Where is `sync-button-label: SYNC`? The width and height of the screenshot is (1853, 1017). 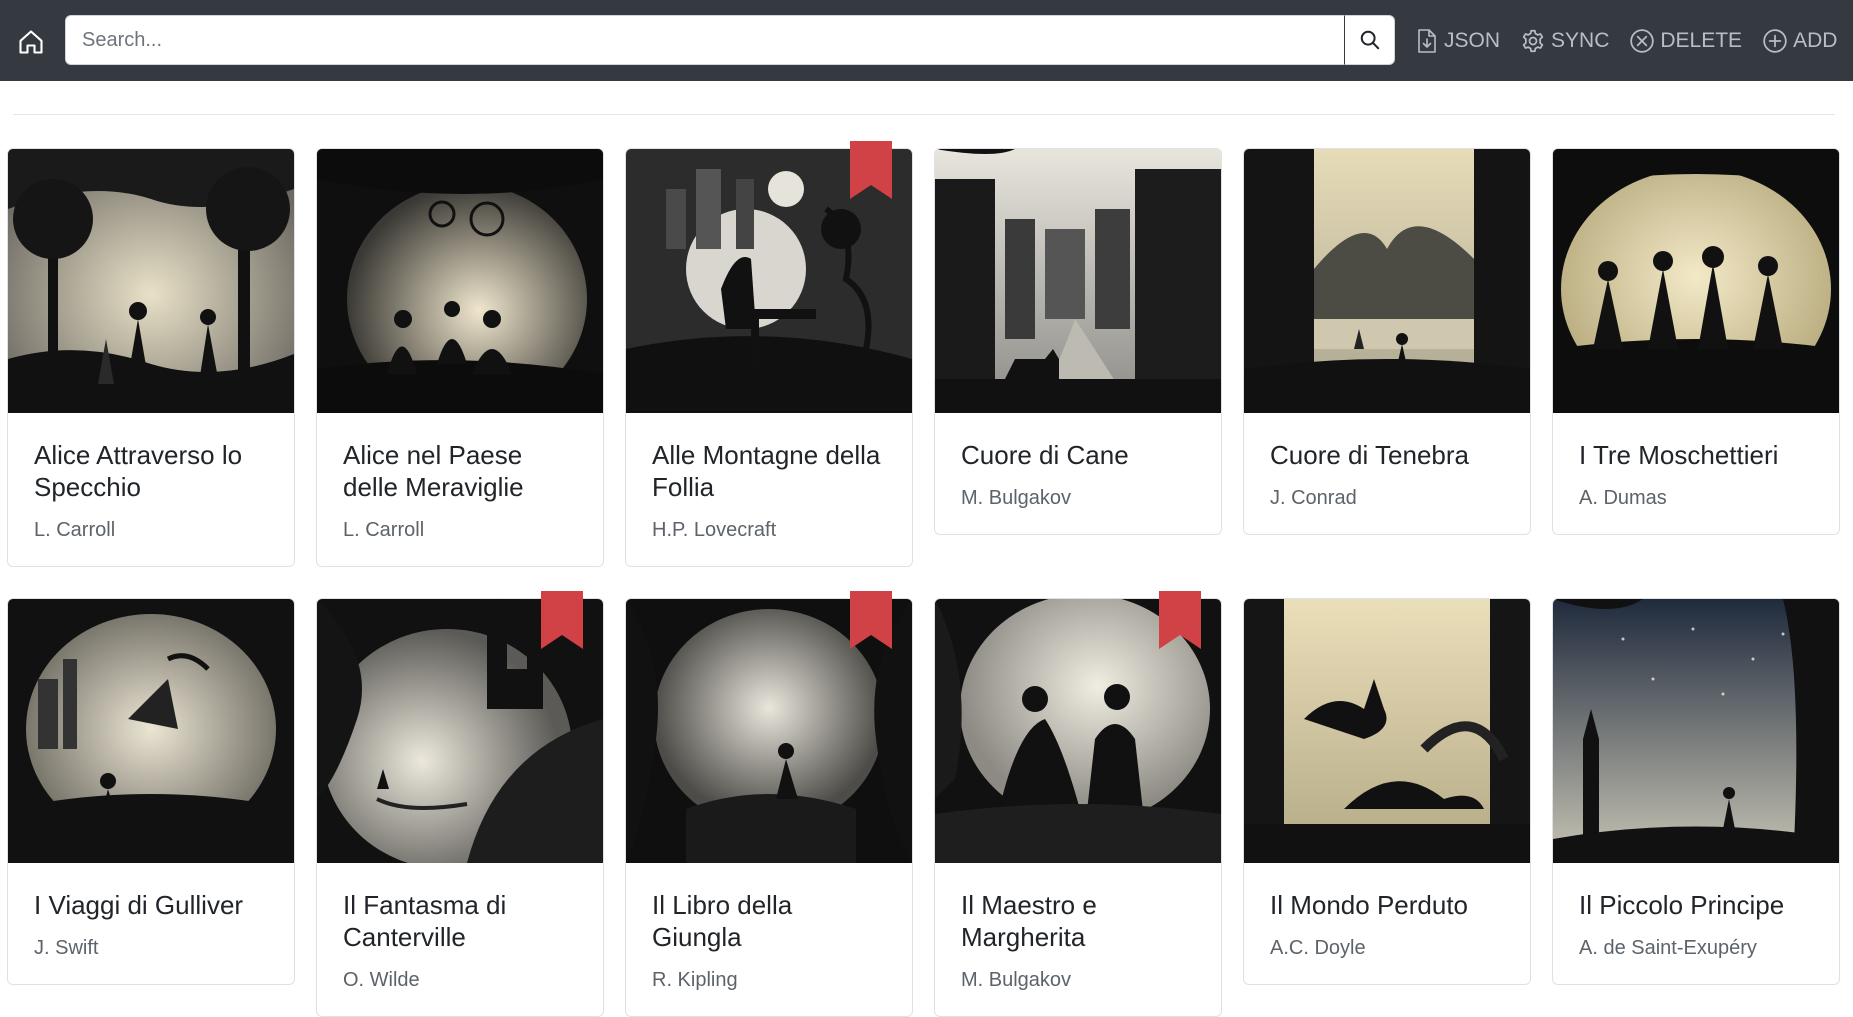
sync-button-label: SYNC is located at coordinates (1580, 40).